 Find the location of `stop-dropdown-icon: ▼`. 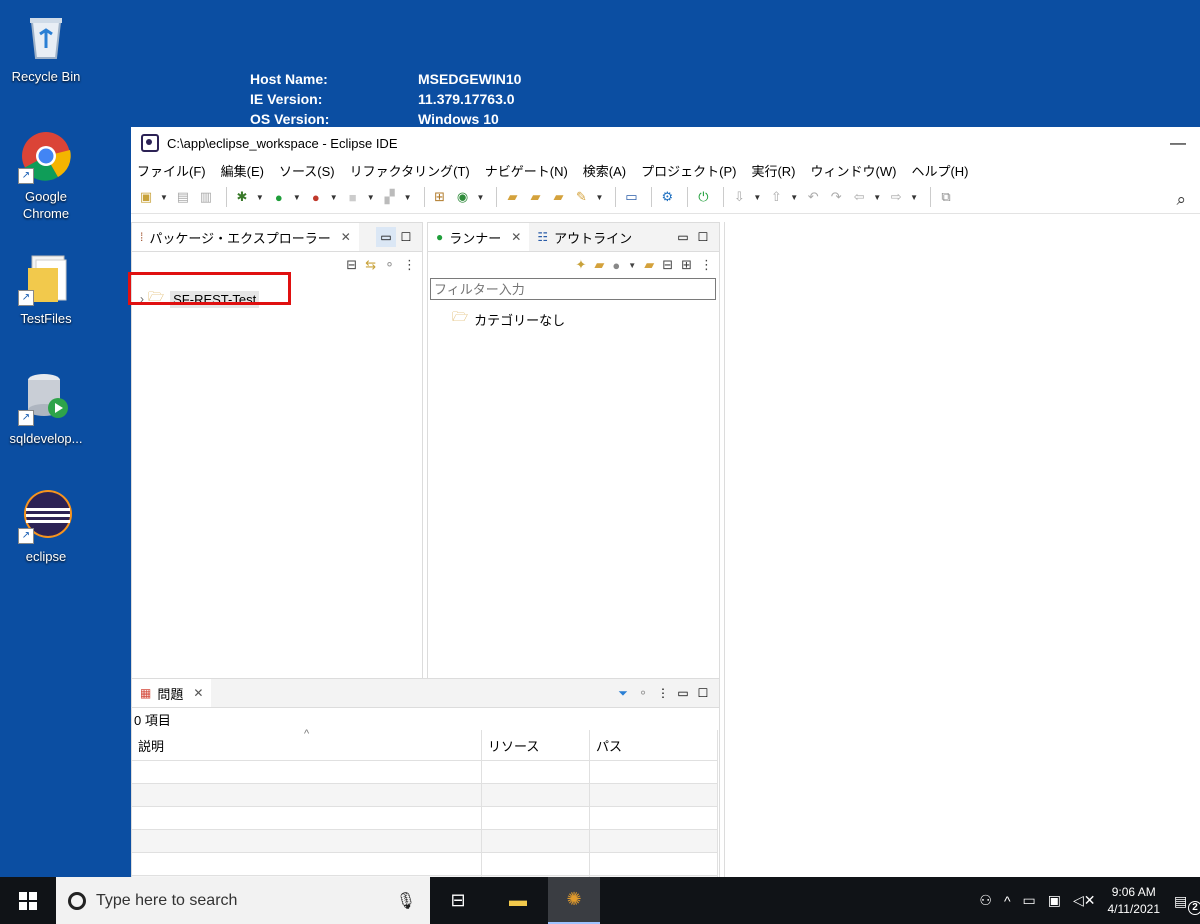

stop-dropdown-icon: ▼ is located at coordinates (371, 197).